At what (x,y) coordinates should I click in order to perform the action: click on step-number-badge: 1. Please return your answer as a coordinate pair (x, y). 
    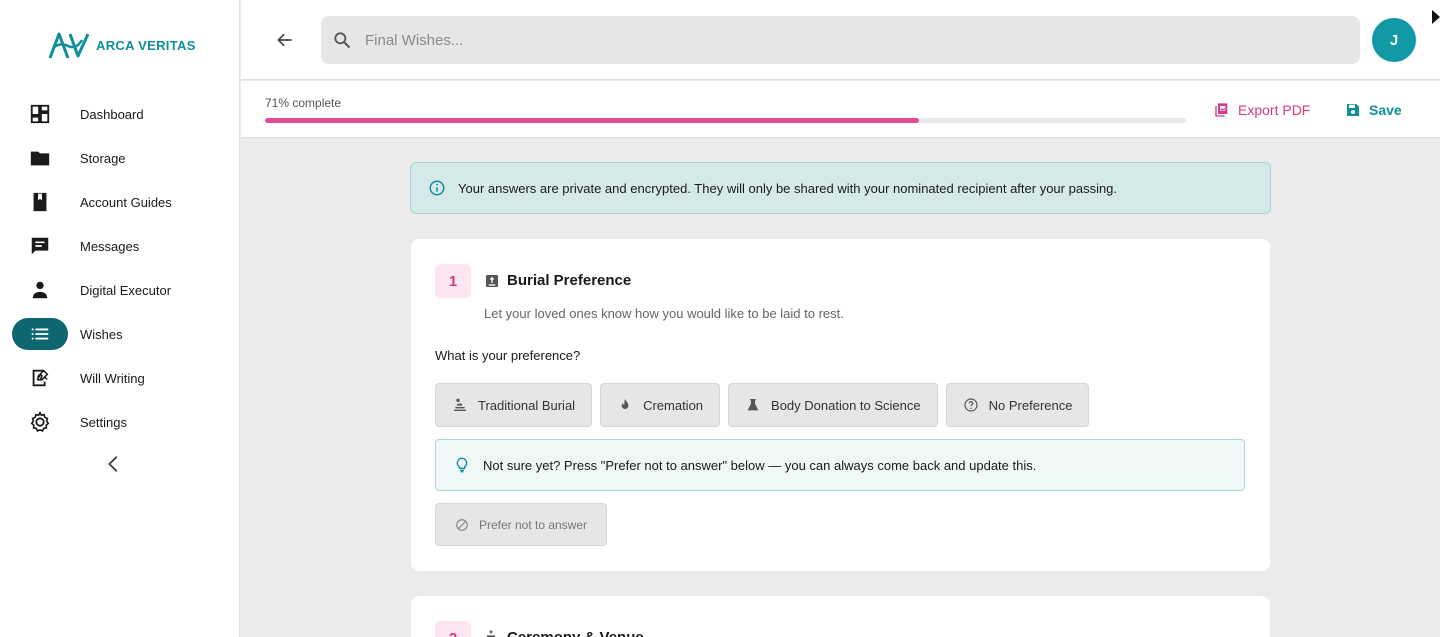
    Looking at the image, I should click on (453, 281).